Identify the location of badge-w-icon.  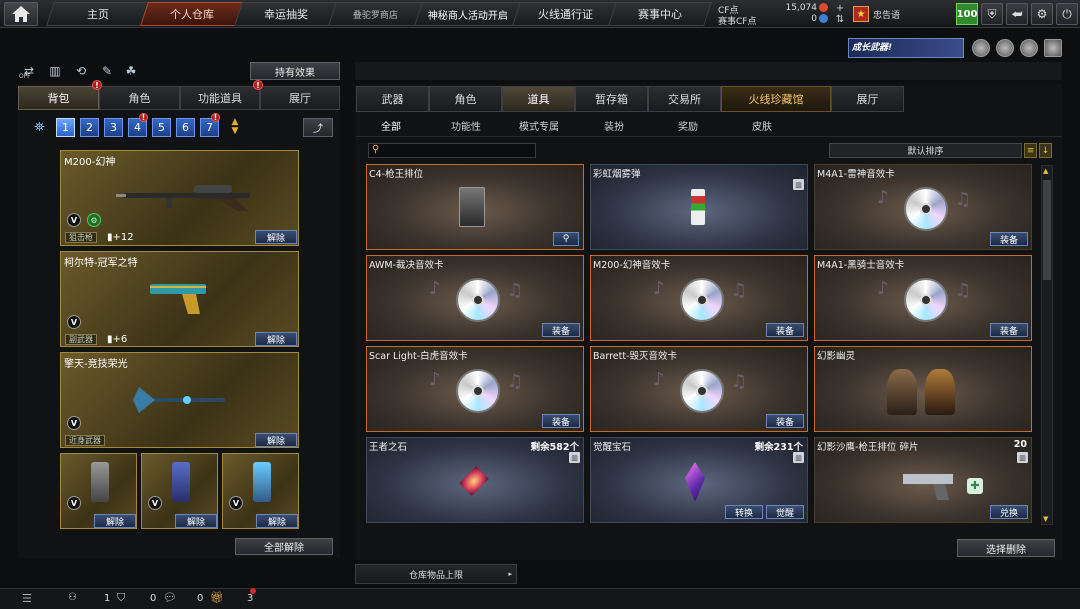
(1053, 48).